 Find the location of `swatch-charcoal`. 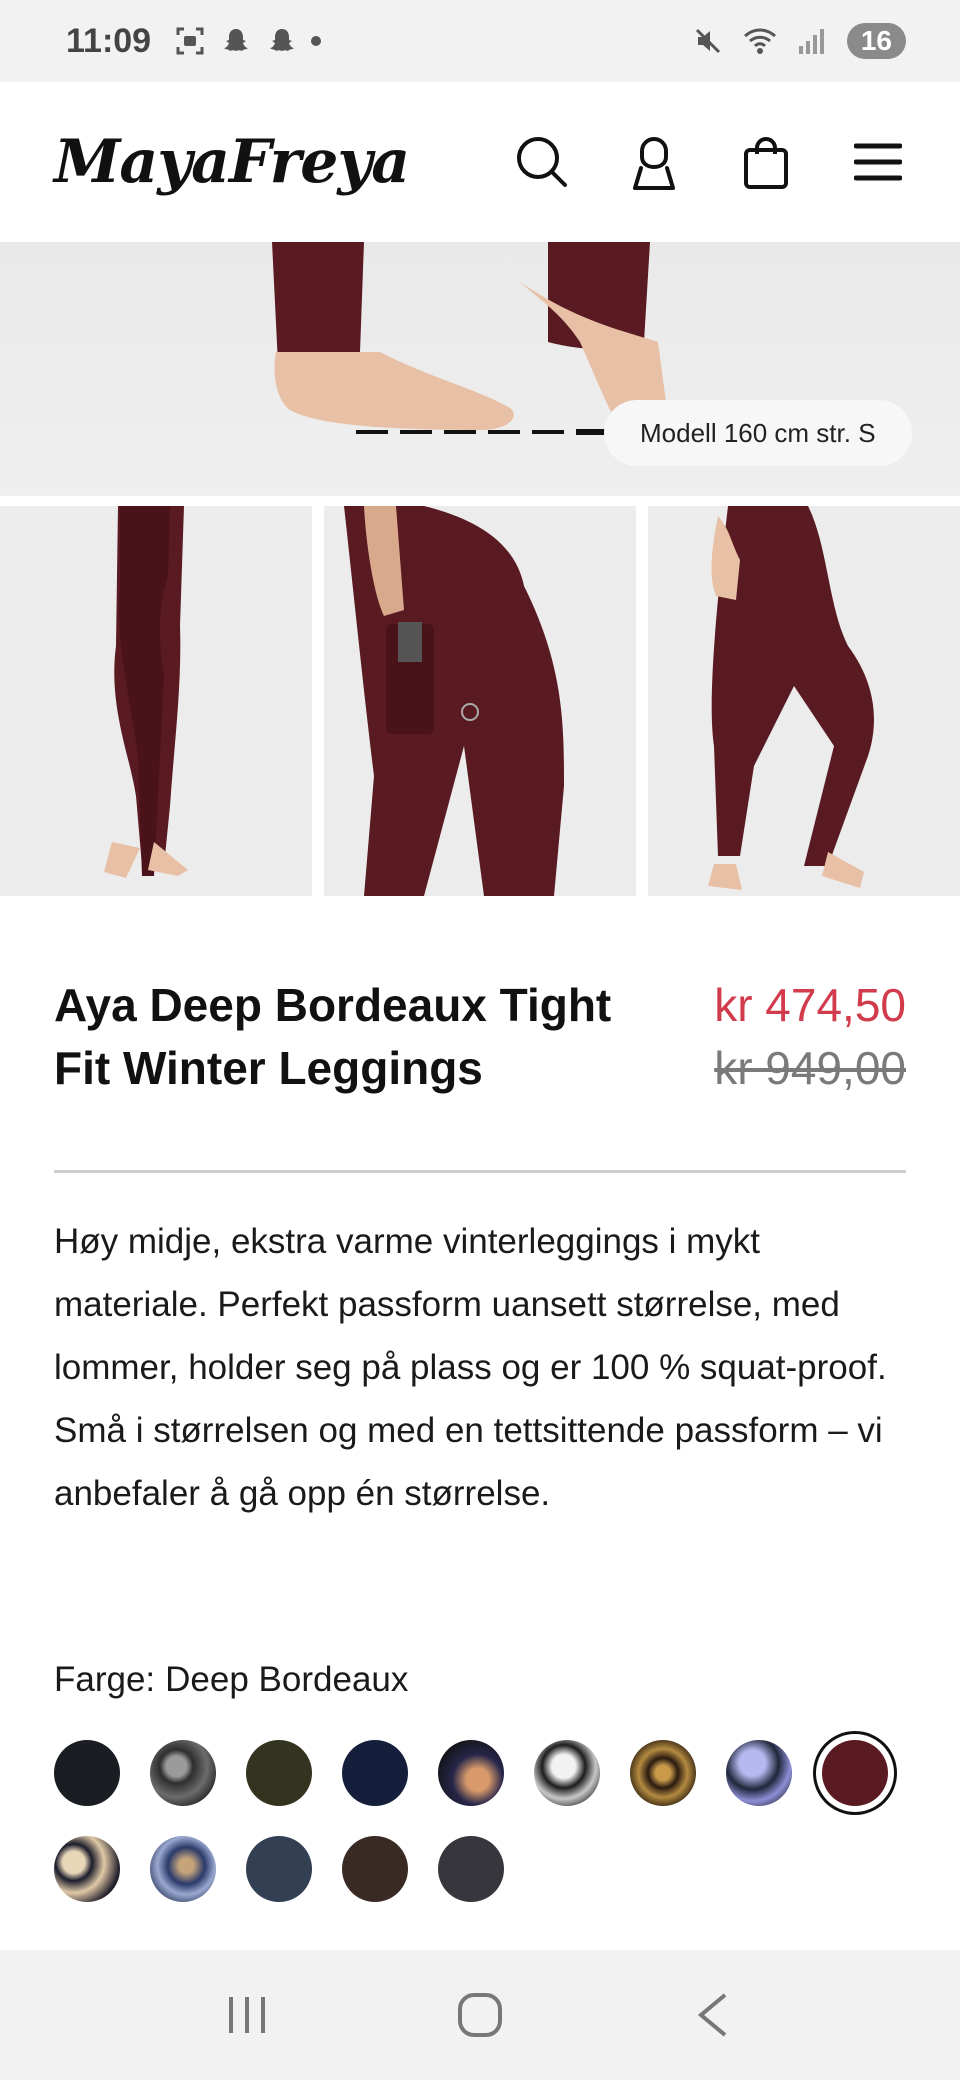

swatch-charcoal is located at coordinates (471, 1869).